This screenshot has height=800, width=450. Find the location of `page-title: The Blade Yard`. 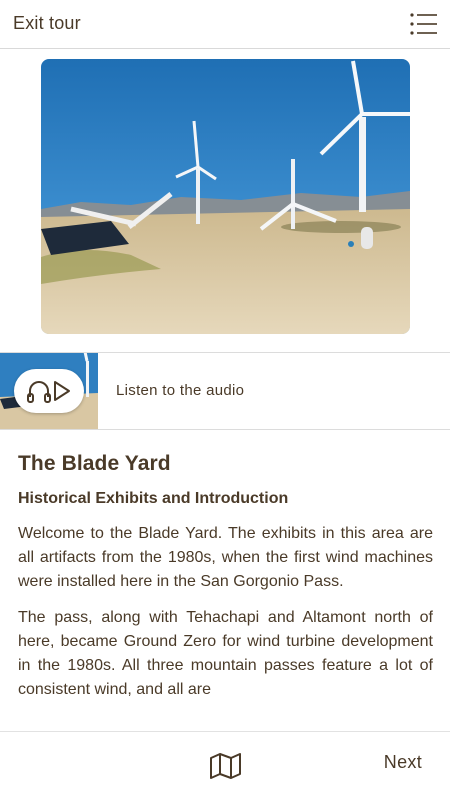

page-title: The Blade Yard is located at coordinates (94, 463).